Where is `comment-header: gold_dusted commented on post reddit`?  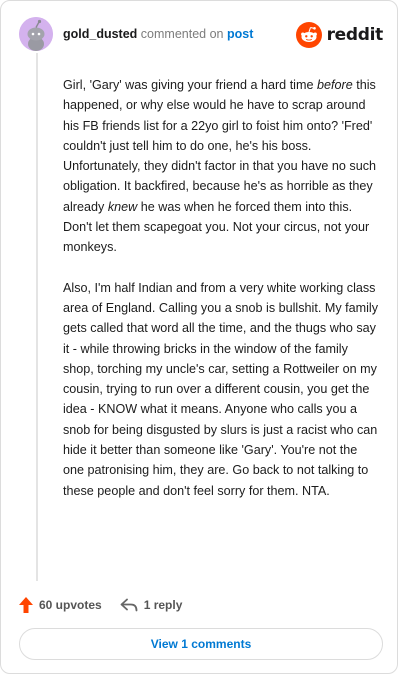 comment-header: gold_dusted commented on post reddit is located at coordinates (202, 35).